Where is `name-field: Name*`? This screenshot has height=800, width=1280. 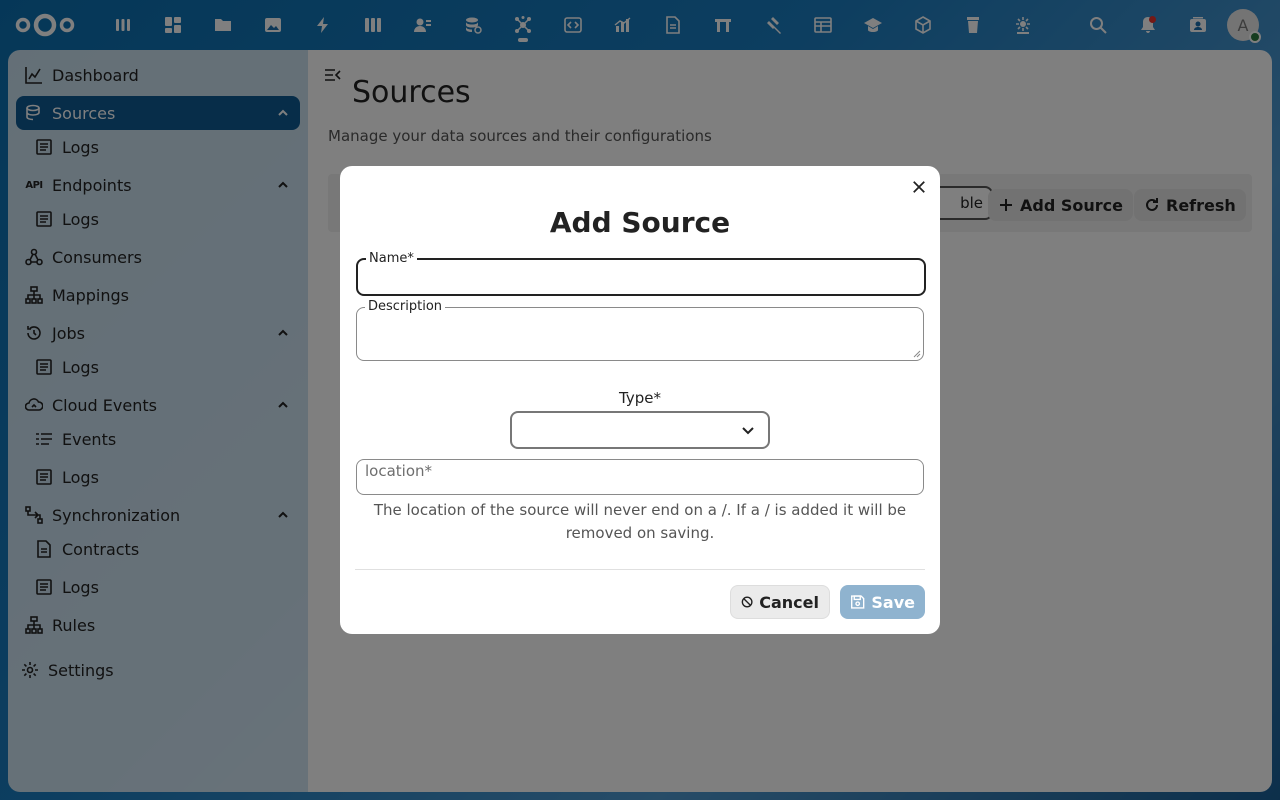 name-field: Name* is located at coordinates (641, 273).